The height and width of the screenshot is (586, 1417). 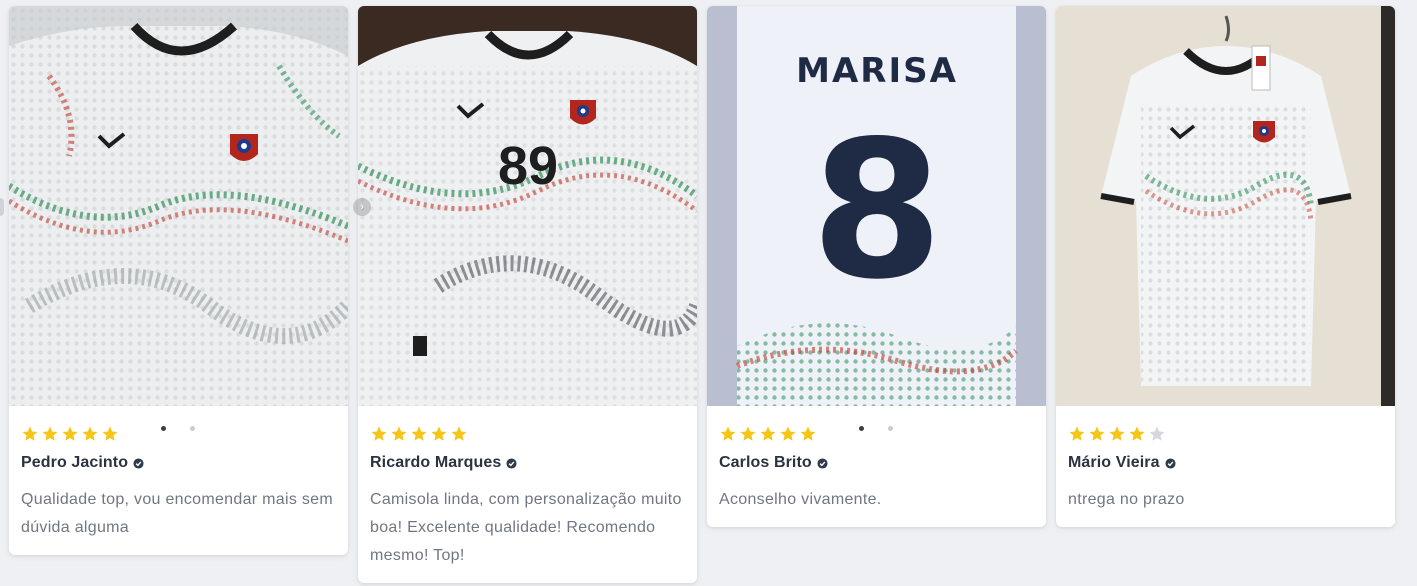 What do you see at coordinates (2, 207) in the screenshot?
I see `carousel-left-edge` at bounding box center [2, 207].